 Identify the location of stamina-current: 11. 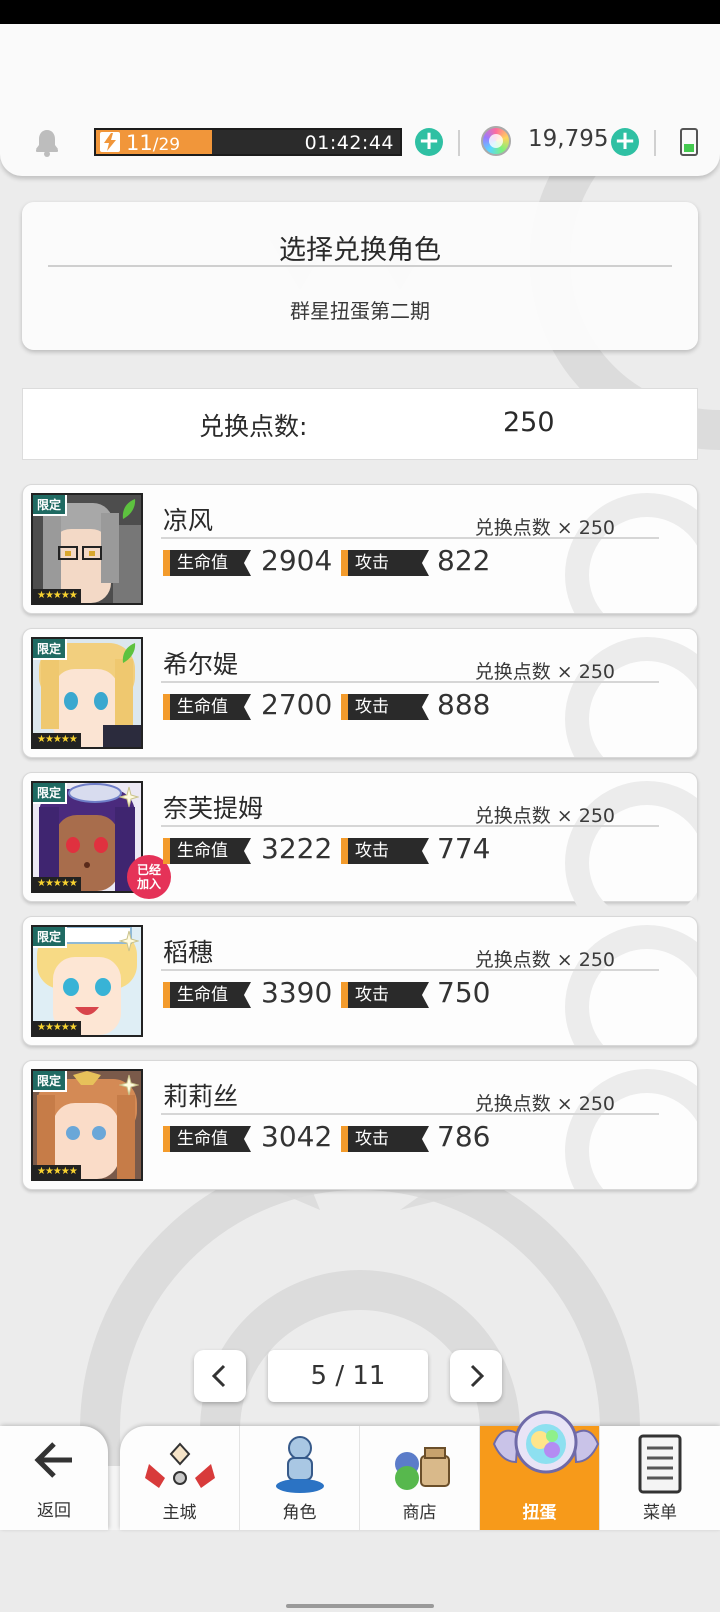
(139, 143).